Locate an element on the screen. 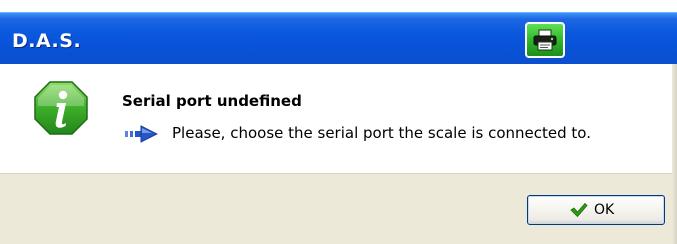  ok-label: OK is located at coordinates (604, 210).